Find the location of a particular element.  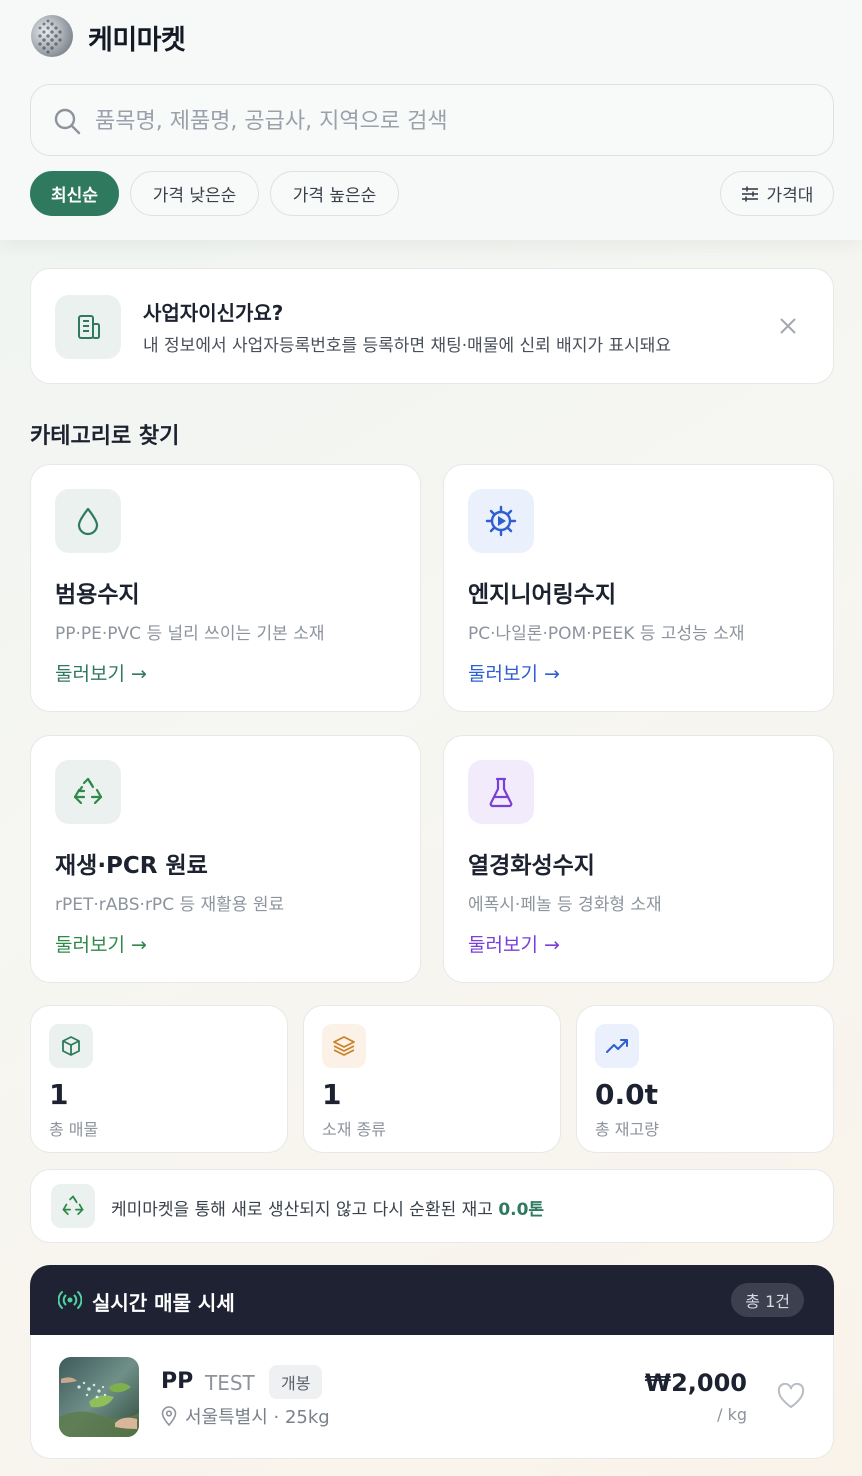

search-icon is located at coordinates (67, 121).